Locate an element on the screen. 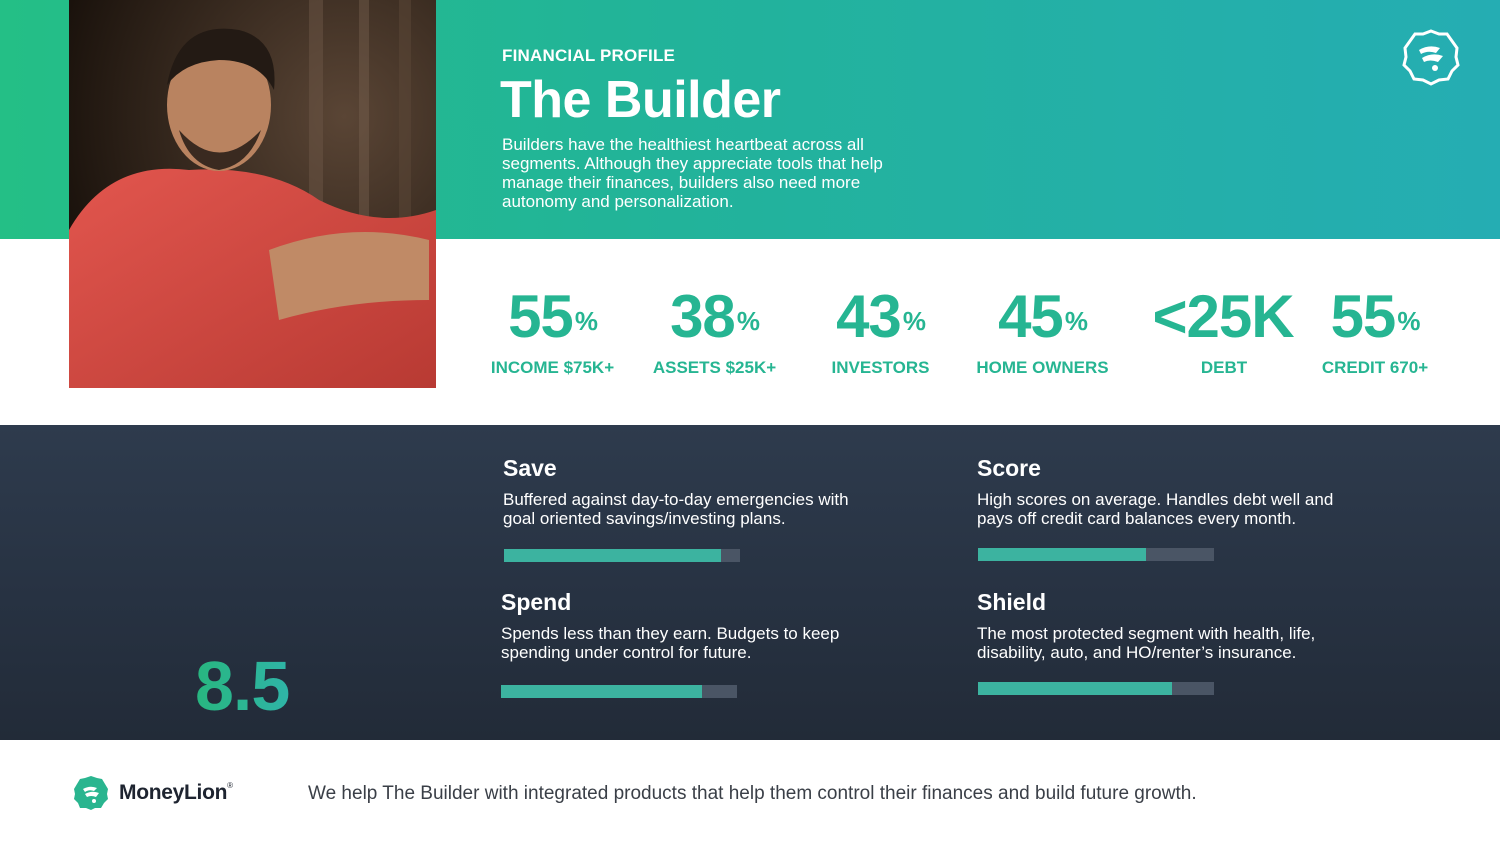 The width and height of the screenshot is (1500, 844). metric-title: Score is located at coordinates (1009, 468).